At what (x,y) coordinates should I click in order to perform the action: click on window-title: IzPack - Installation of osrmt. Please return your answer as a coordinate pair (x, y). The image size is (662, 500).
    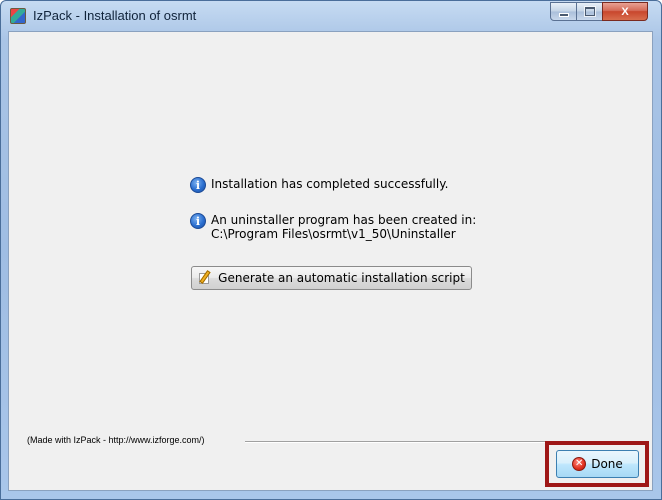
    Looking at the image, I should click on (115, 15).